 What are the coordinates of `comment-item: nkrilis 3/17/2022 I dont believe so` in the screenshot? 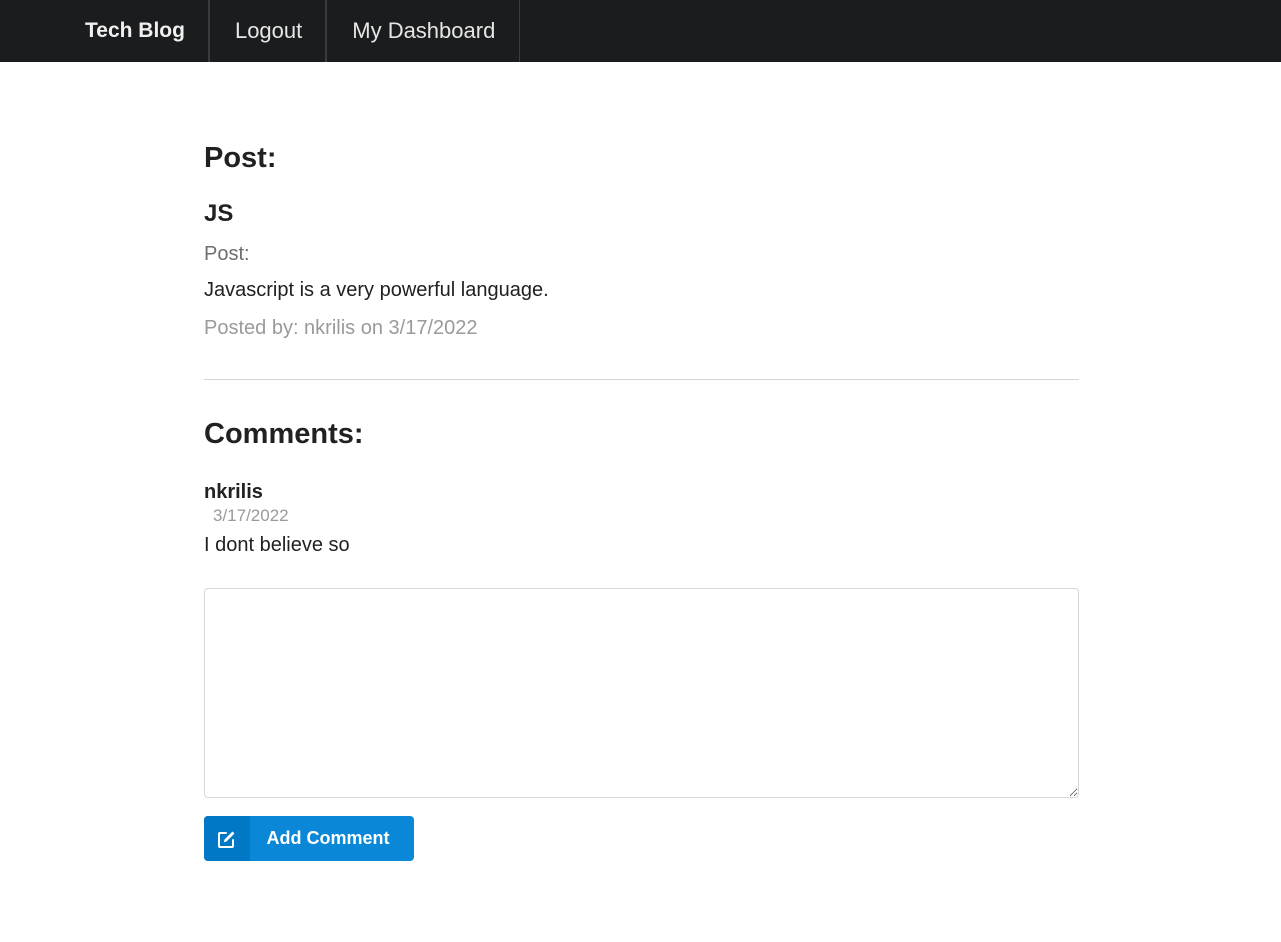 It's located at (641, 519).